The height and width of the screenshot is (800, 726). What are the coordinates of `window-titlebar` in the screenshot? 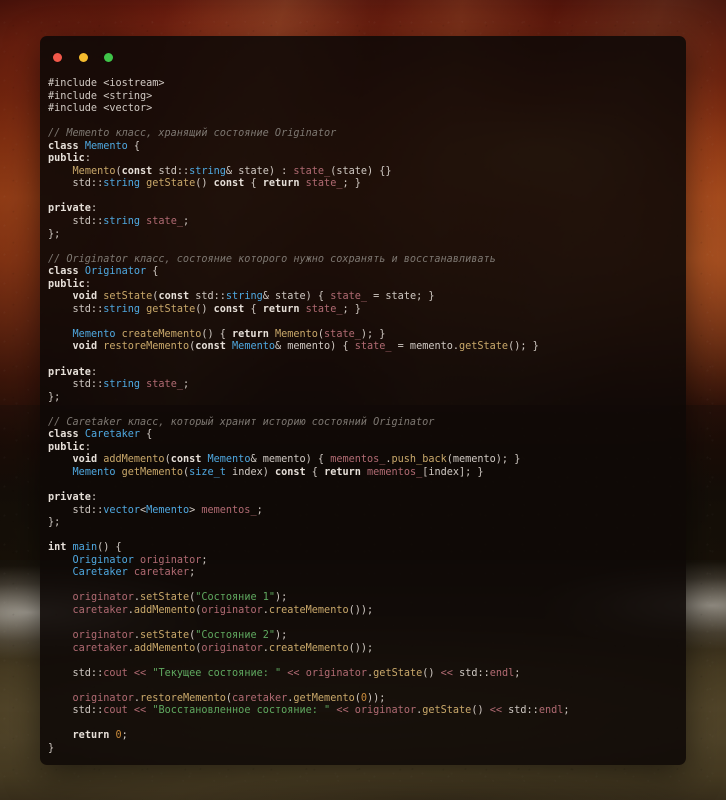 It's located at (363, 49).